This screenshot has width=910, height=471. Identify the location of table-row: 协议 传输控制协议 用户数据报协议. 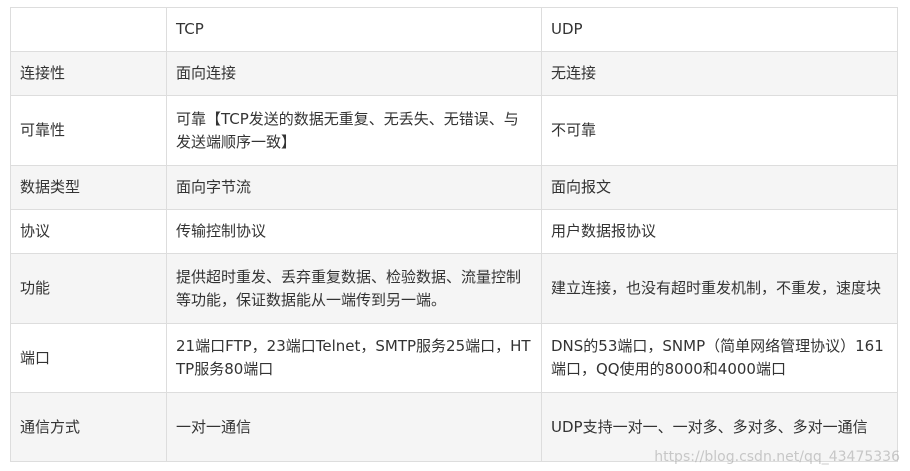
(454, 231).